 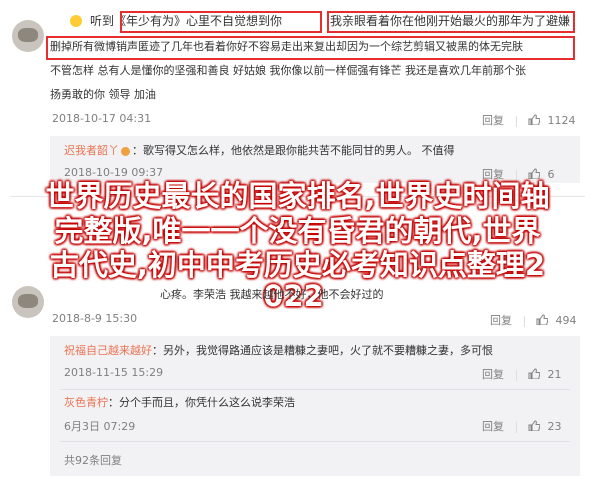 I want to click on reply-timestamp: 6月3日 07:29, so click(x=100, y=426).